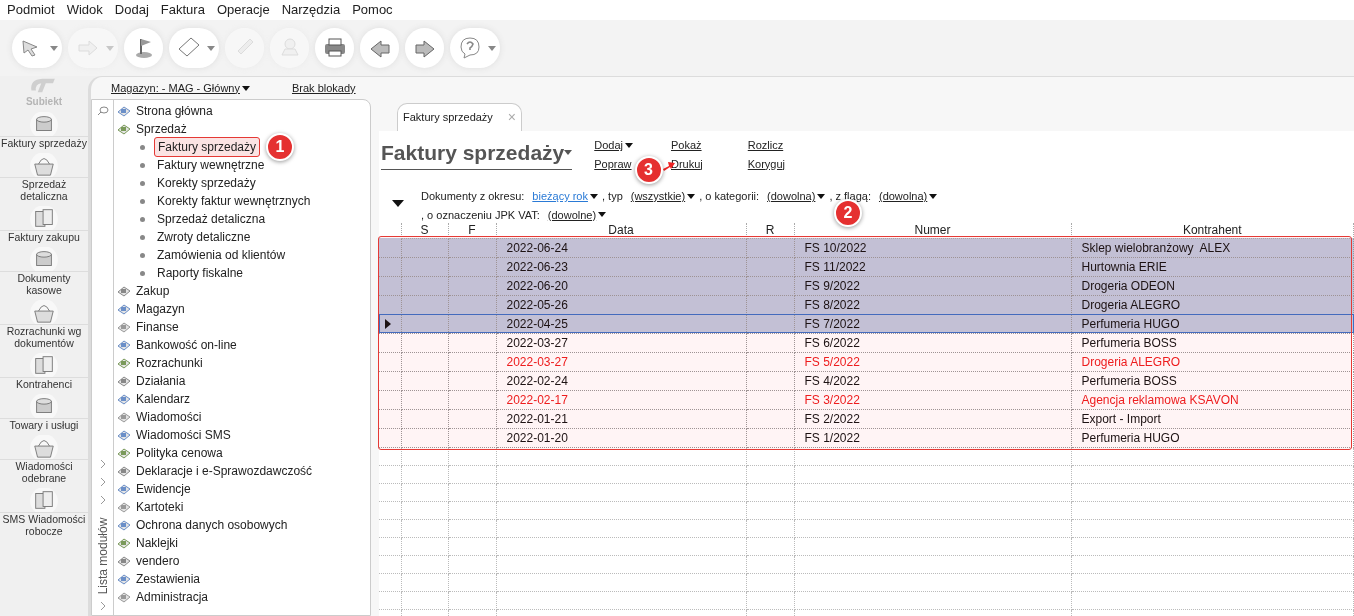  What do you see at coordinates (686, 145) in the screenshot?
I see `action-link: Pokaż` at bounding box center [686, 145].